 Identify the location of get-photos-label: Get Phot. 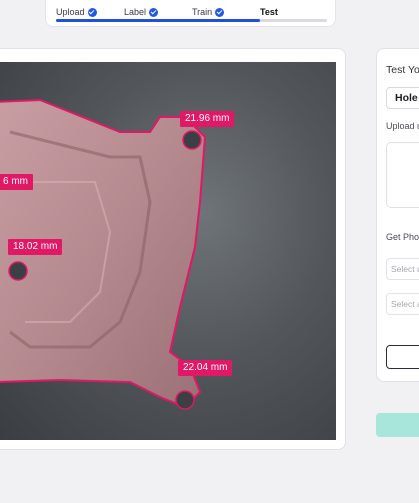
(402, 237).